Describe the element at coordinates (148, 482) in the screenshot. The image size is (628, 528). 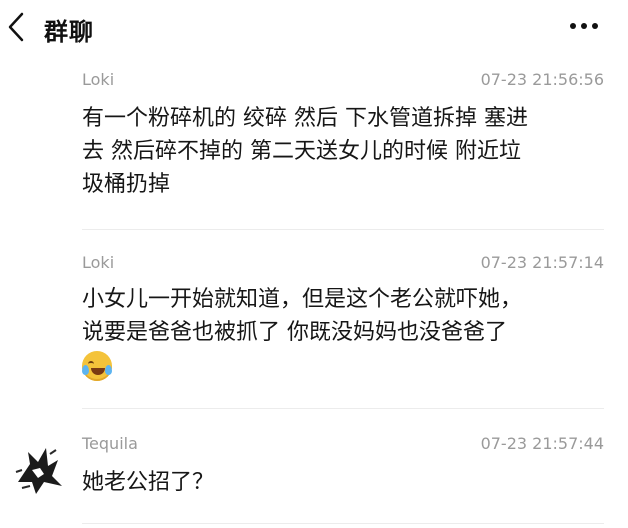
I see `message-line: 她老公招了？` at that location.